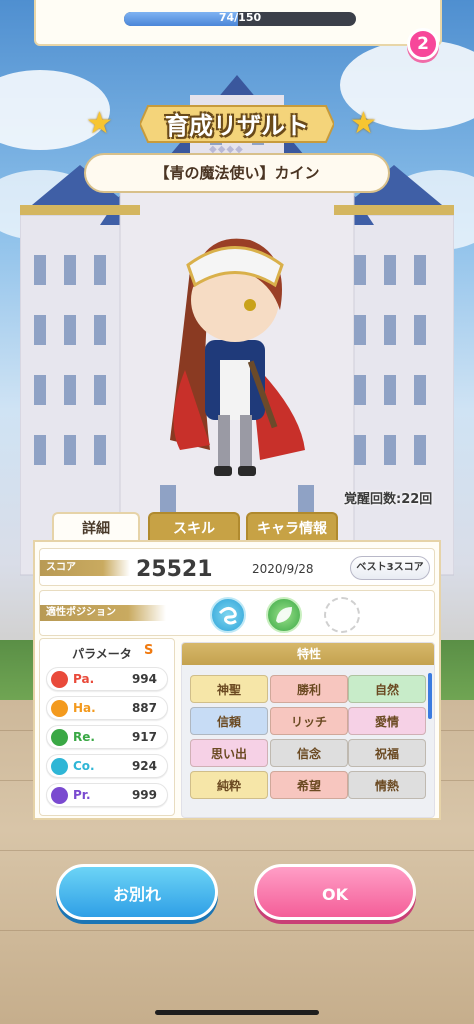  What do you see at coordinates (96, 527) in the screenshot?
I see `tab-details: 詳細` at bounding box center [96, 527].